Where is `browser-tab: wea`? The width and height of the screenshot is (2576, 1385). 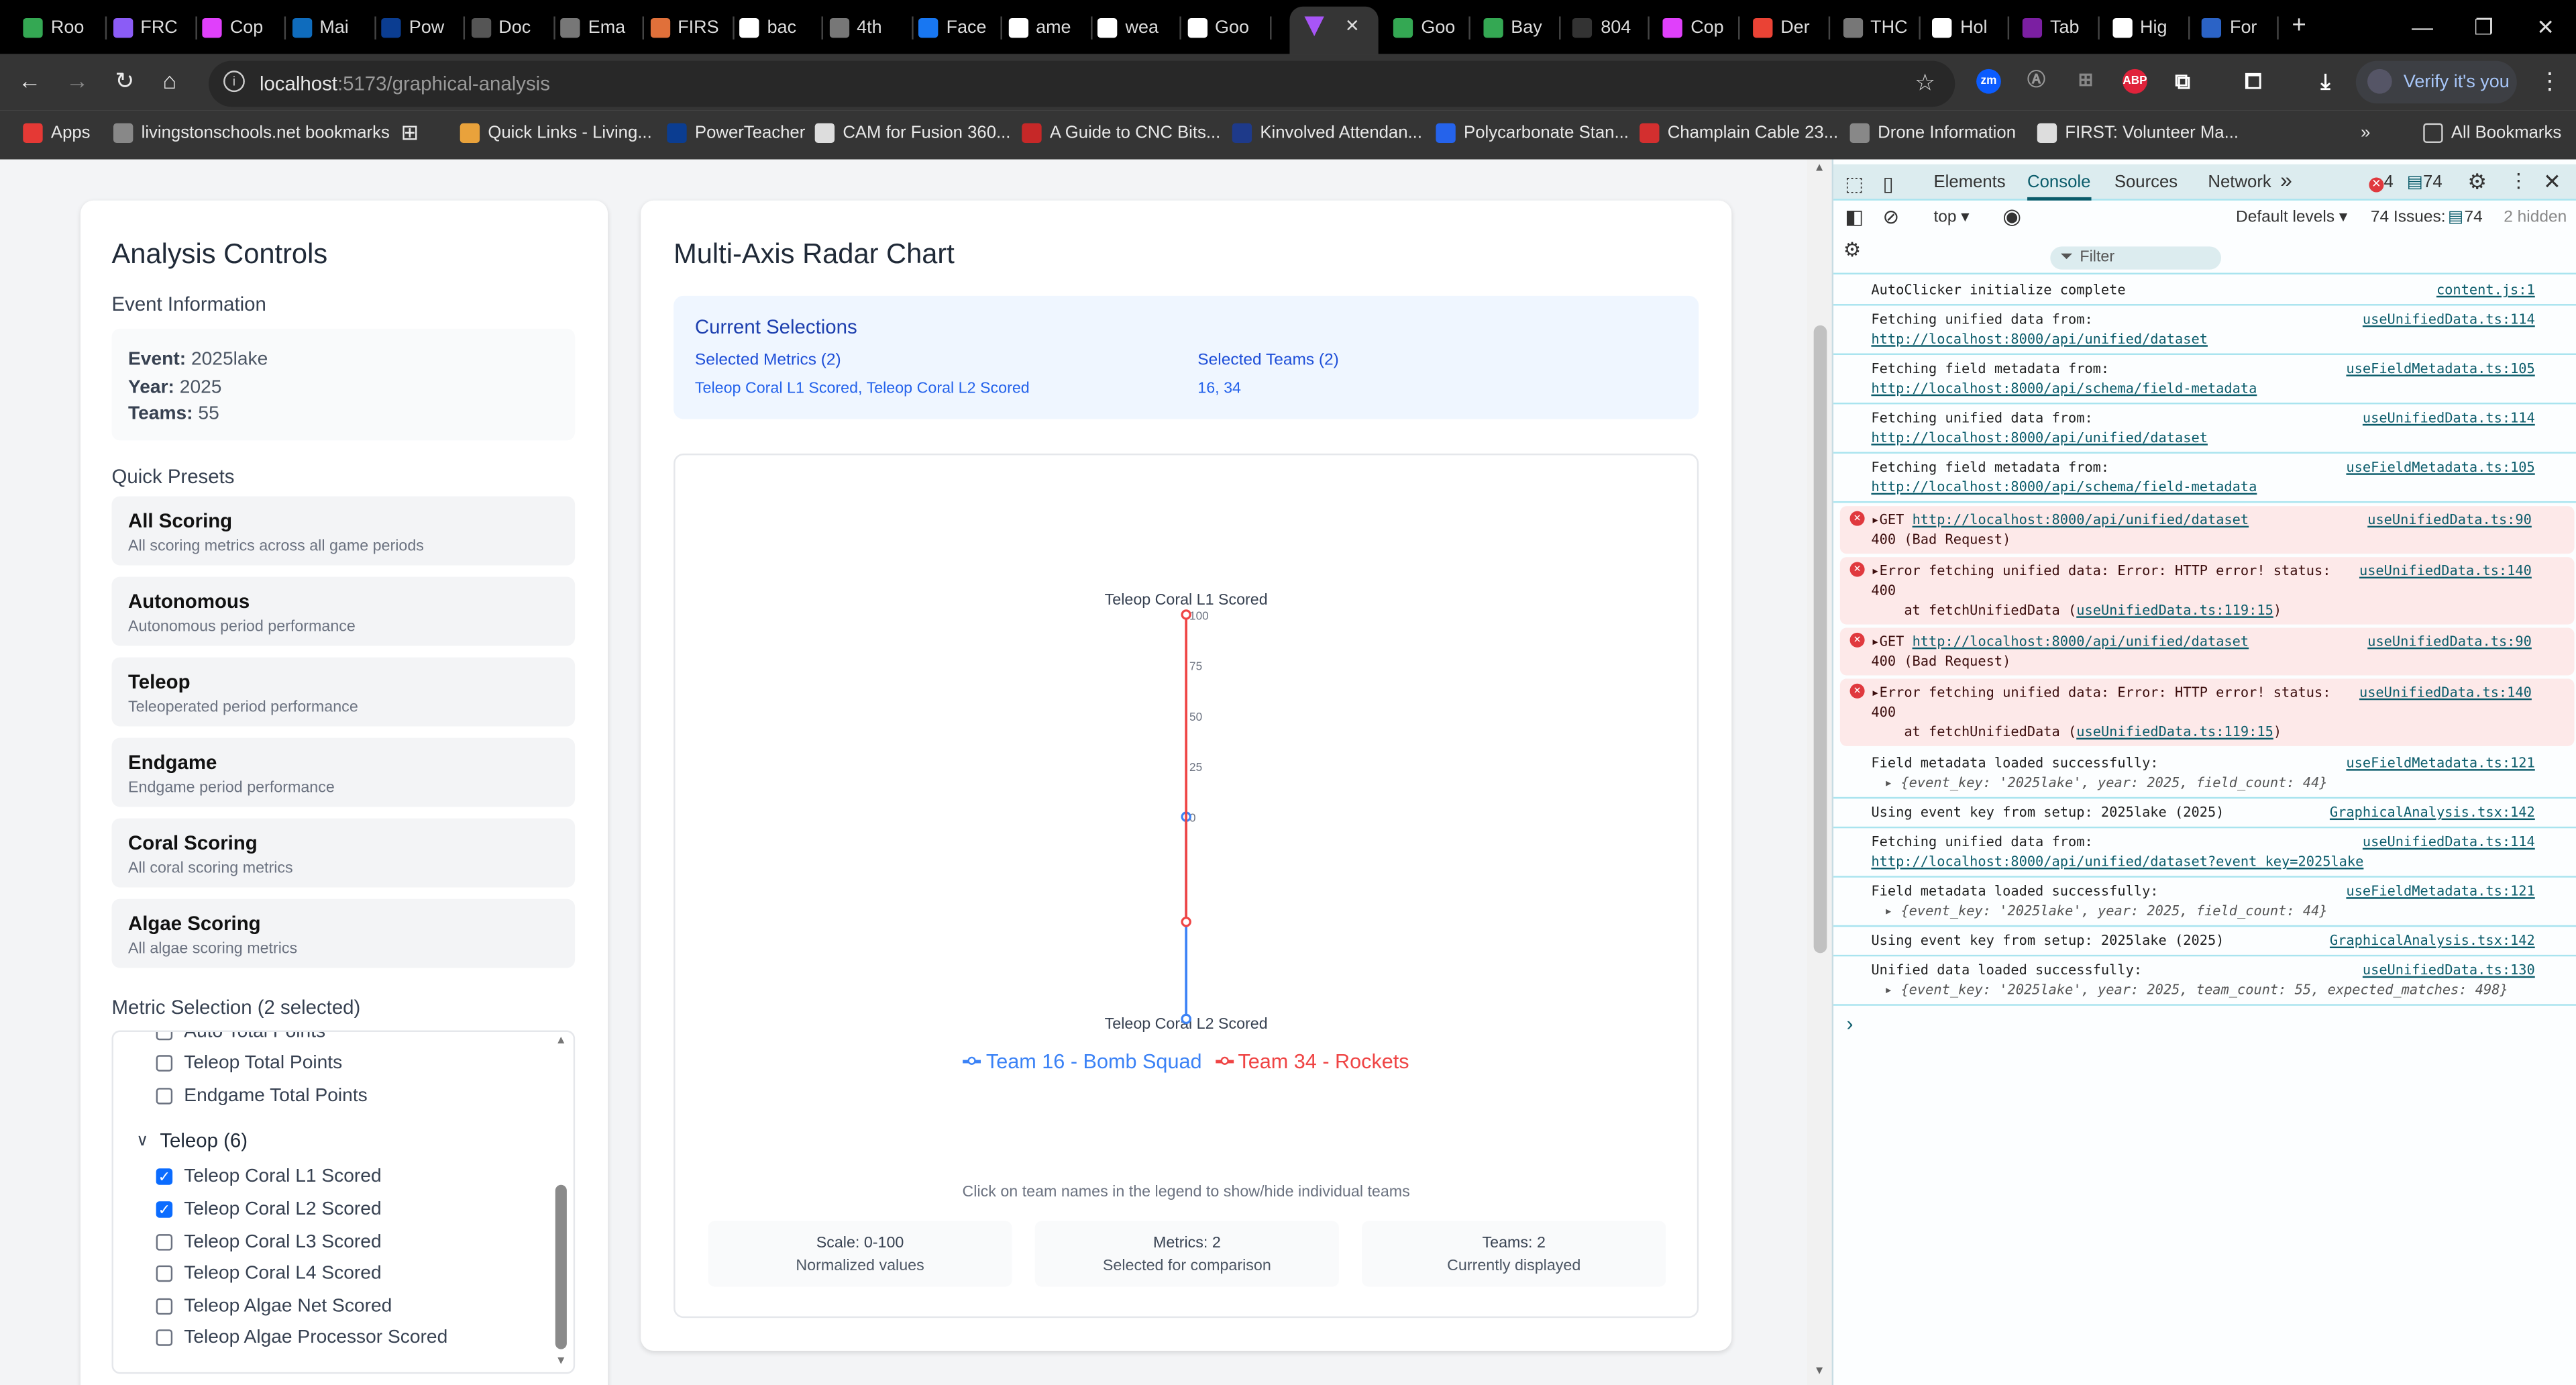
browser-tab: wea is located at coordinates (1135, 28).